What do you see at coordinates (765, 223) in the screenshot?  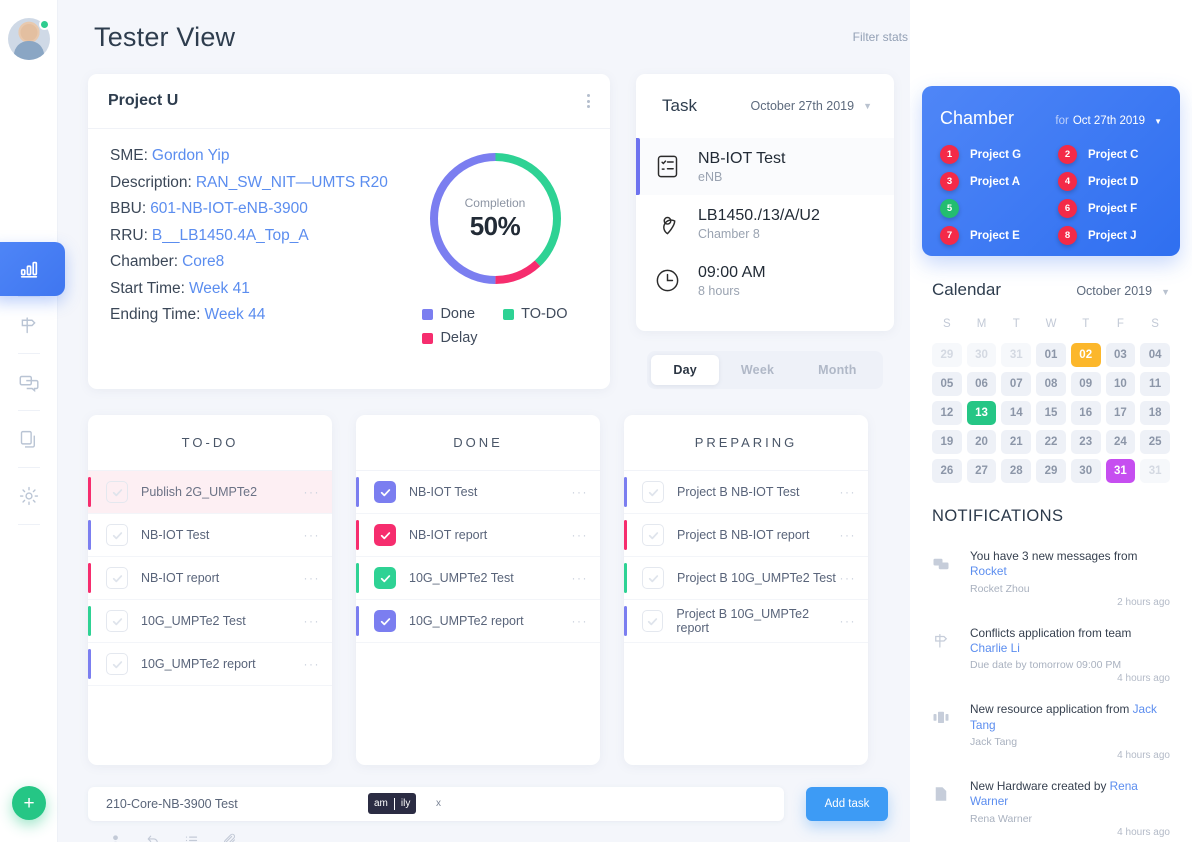 I see `task-row-location: LB1450./13/A/U2 Chamber 8` at bounding box center [765, 223].